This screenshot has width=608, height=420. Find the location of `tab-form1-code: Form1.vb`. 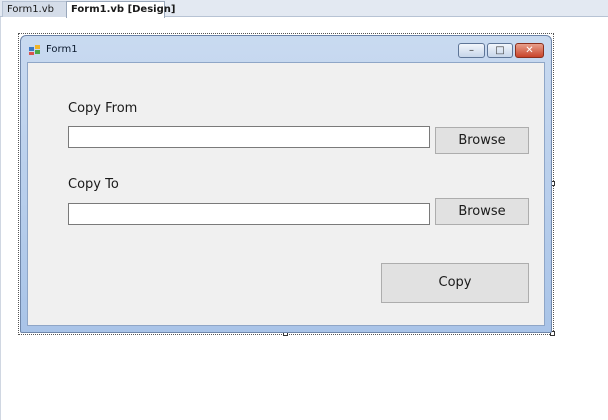

tab-form1-code: Form1.vb is located at coordinates (36, 9).